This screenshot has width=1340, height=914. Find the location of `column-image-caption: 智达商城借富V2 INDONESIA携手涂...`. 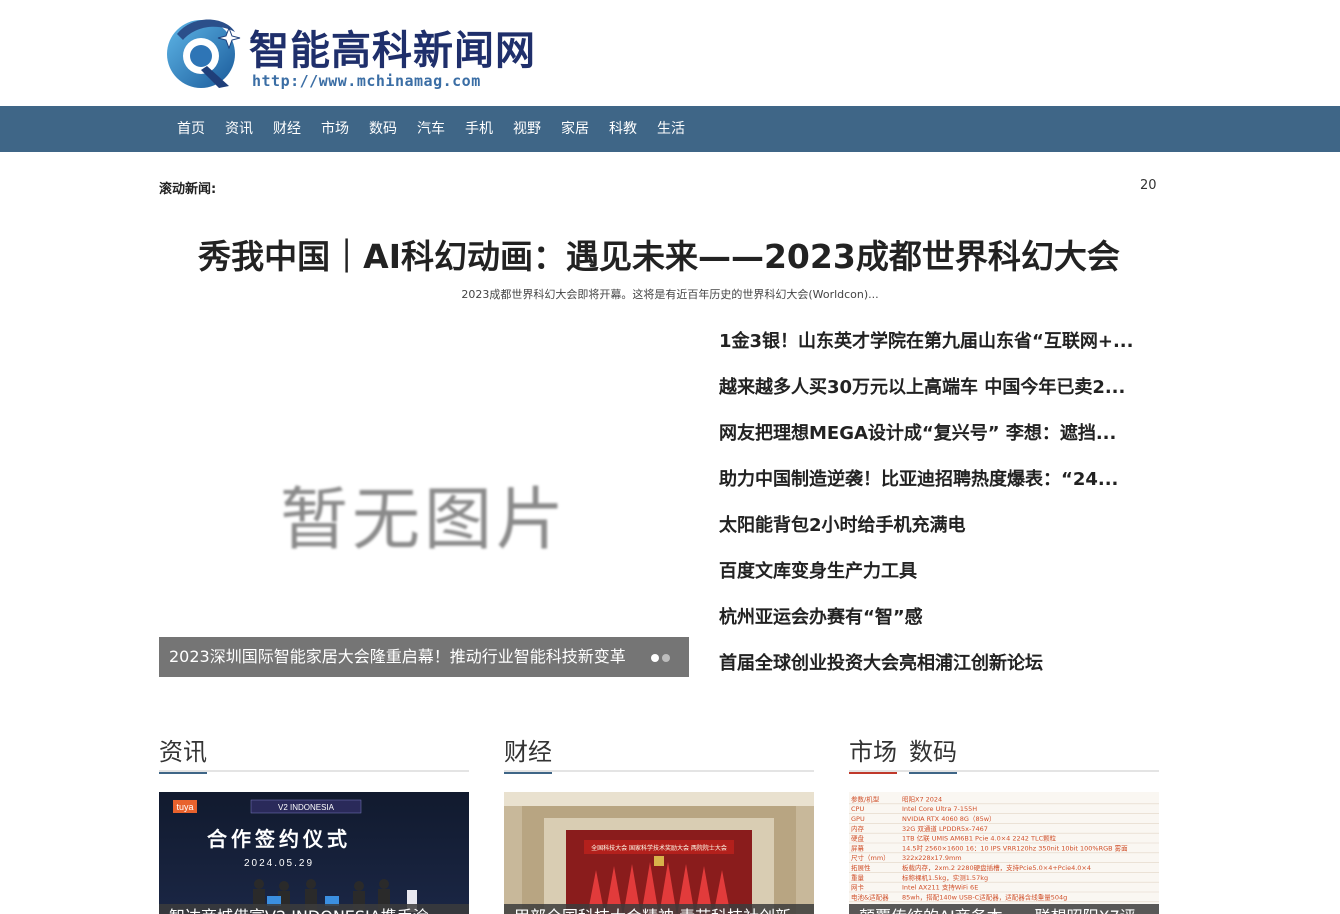

column-image-caption: 智达商城借富V2 INDONESIA携手涂... is located at coordinates (314, 909).